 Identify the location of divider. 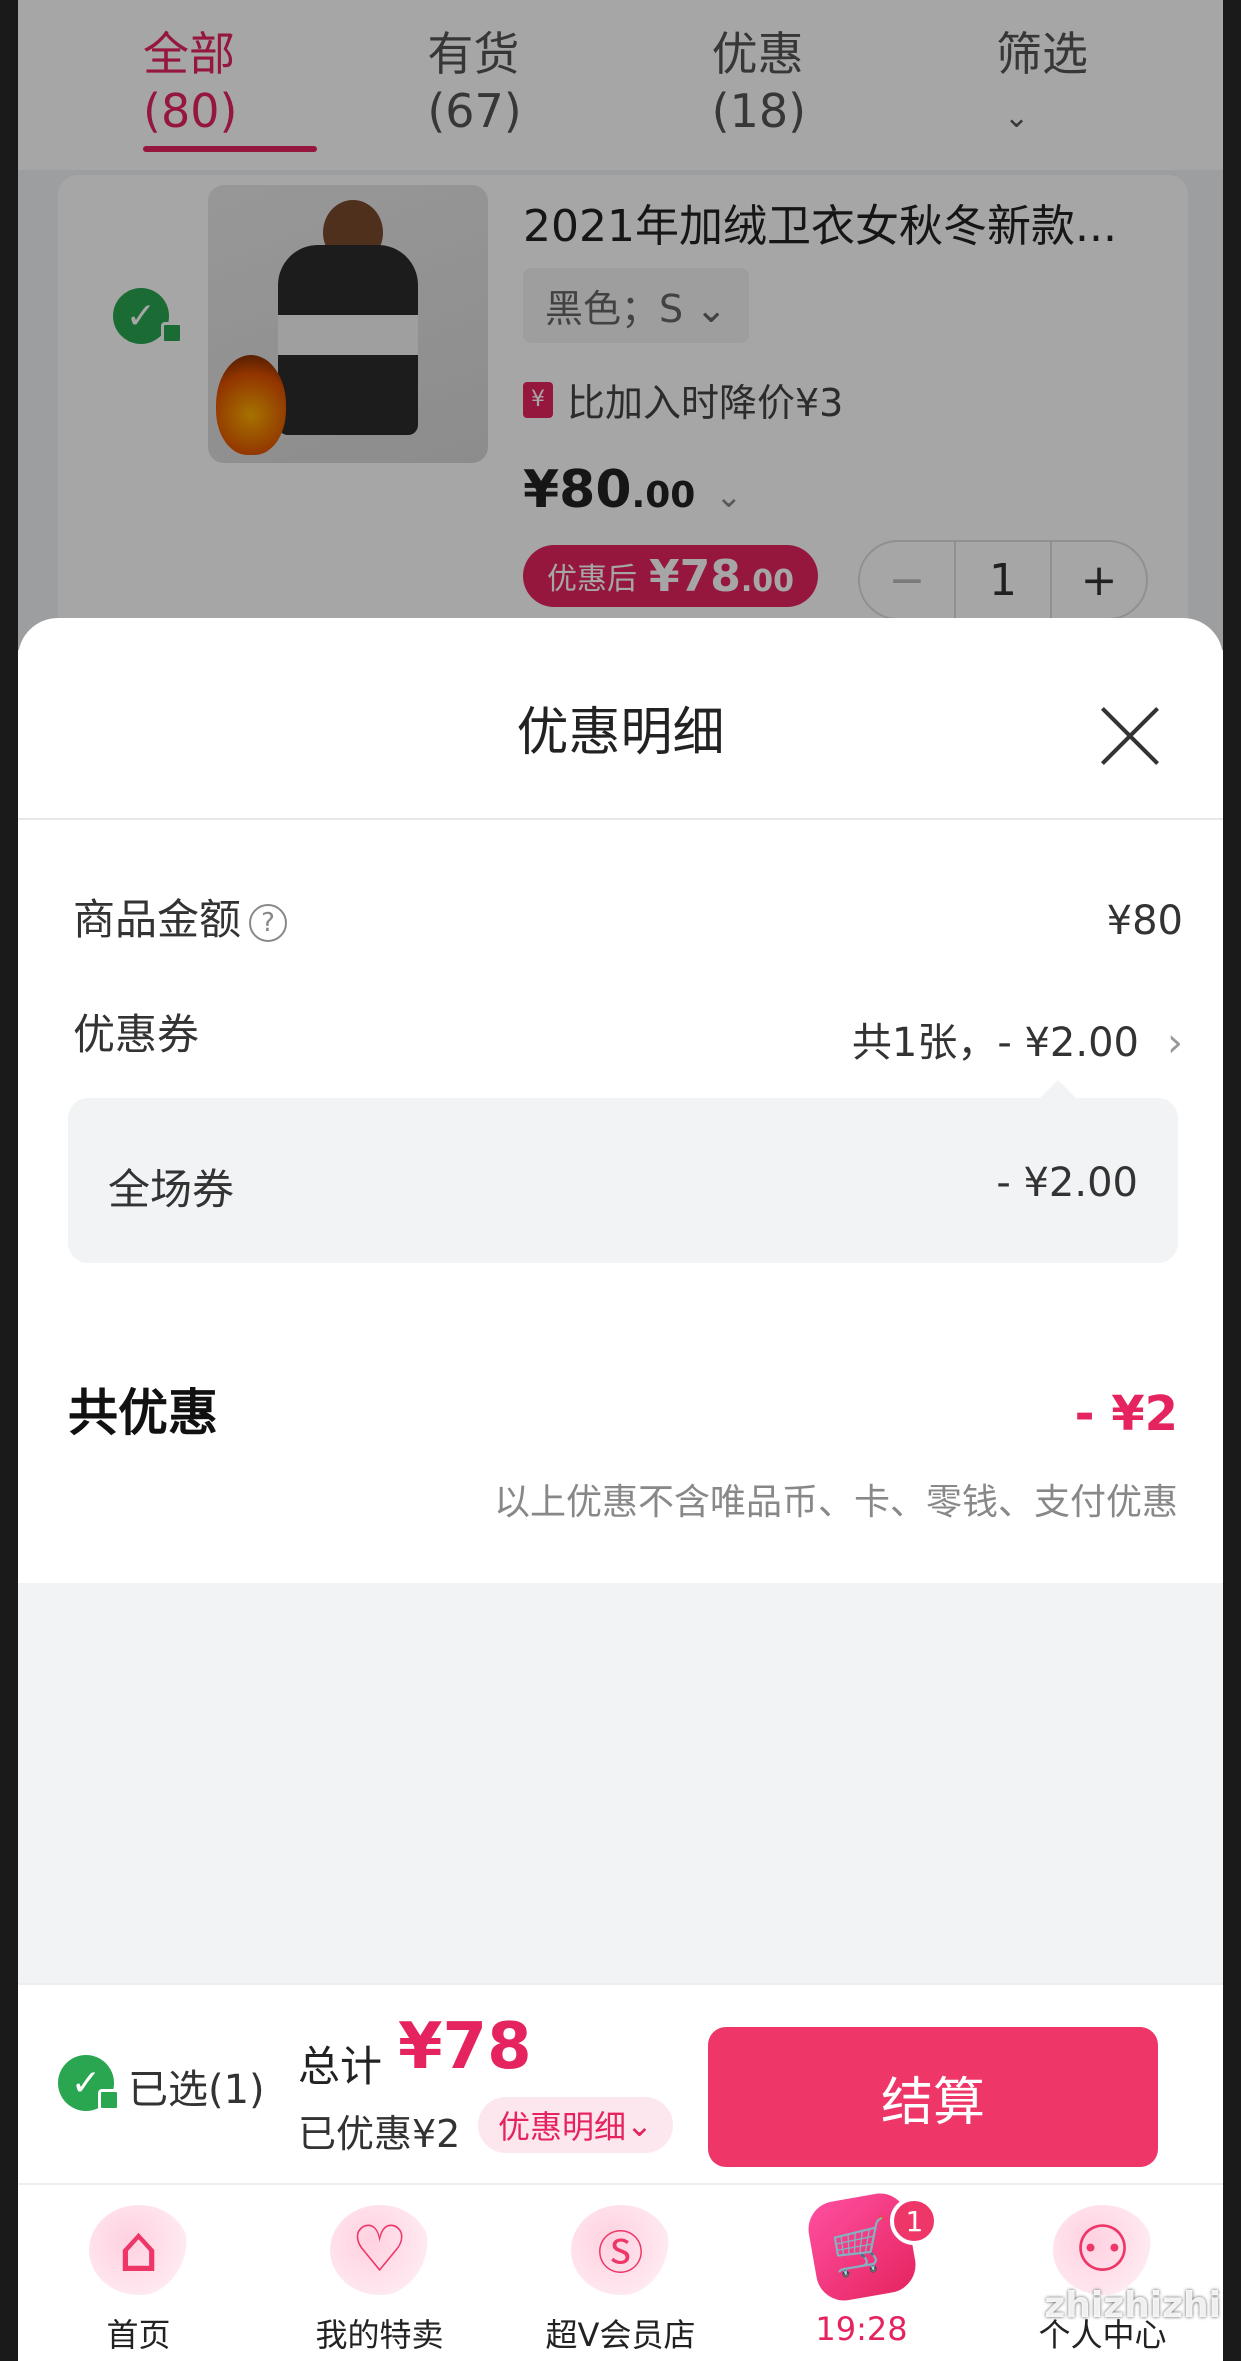
(620, 819).